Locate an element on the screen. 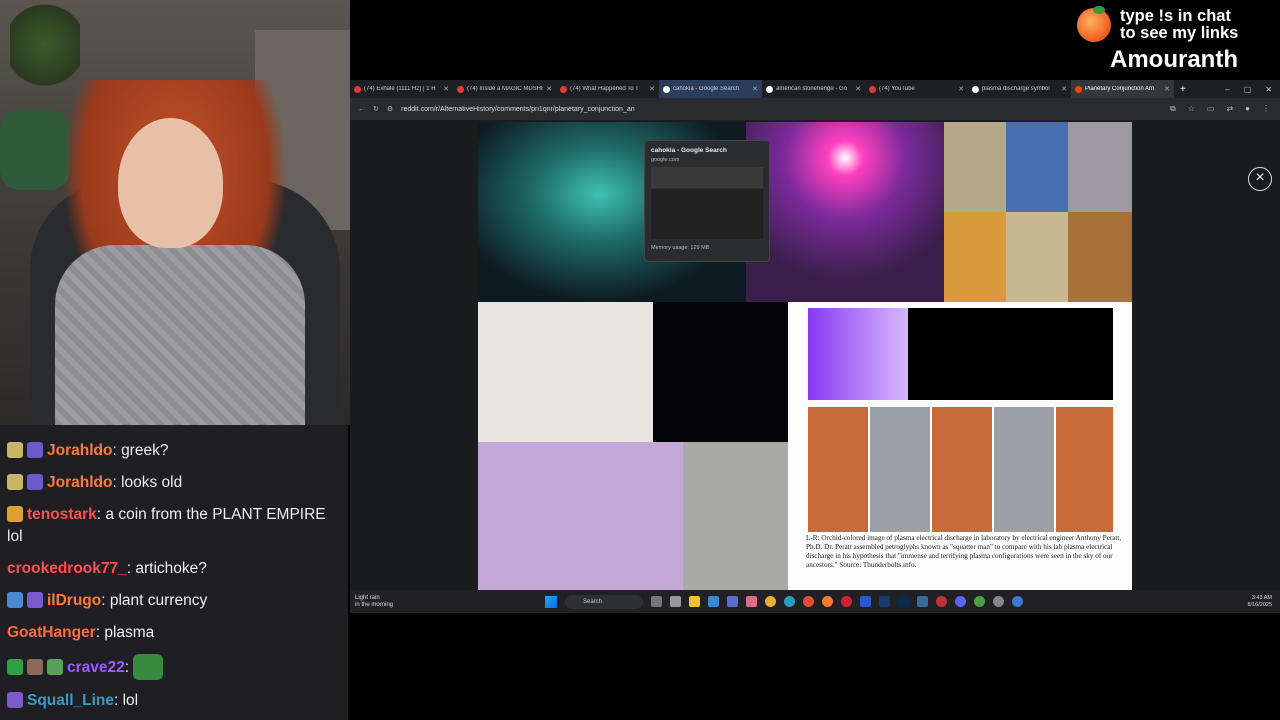 Image resolution: width=1280 pixels, height=720 pixels. preview-memory: Memory usage: 129 MB is located at coordinates (680, 248).